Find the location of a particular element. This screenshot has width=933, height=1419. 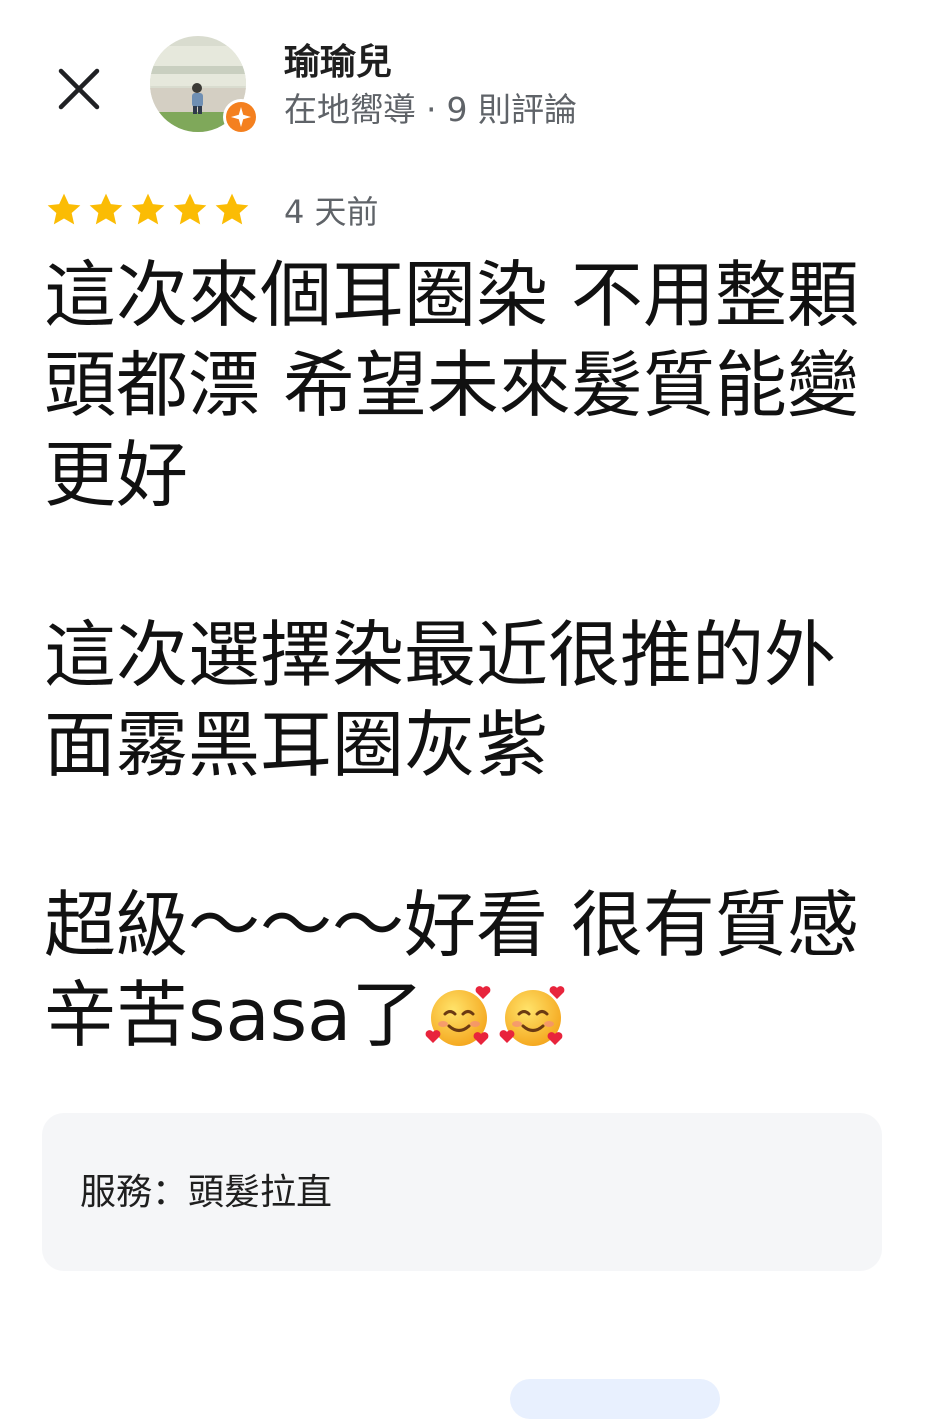

star-rating is located at coordinates (148, 210).